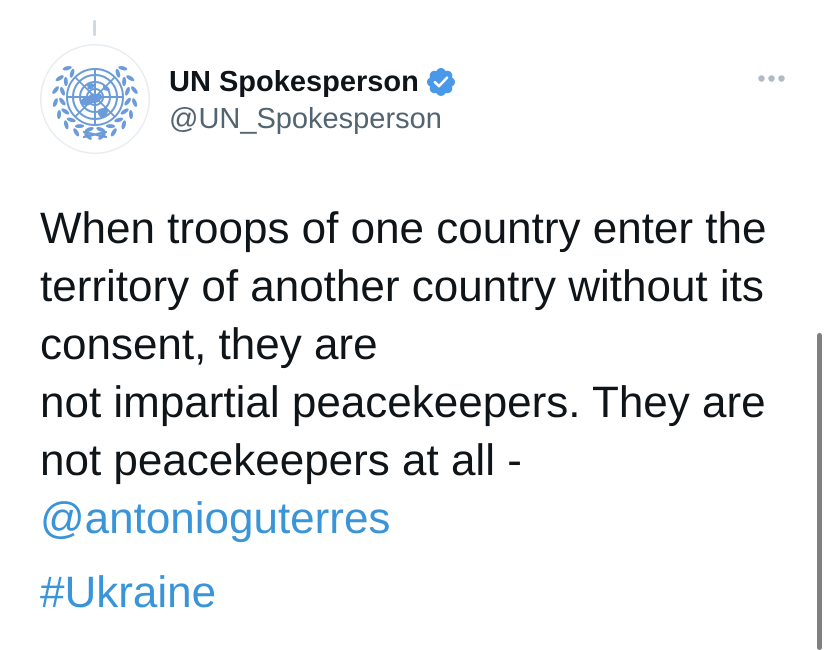 The height and width of the screenshot is (650, 828). Describe the element at coordinates (819, 491) in the screenshot. I see `scrollbar-thumb` at that location.